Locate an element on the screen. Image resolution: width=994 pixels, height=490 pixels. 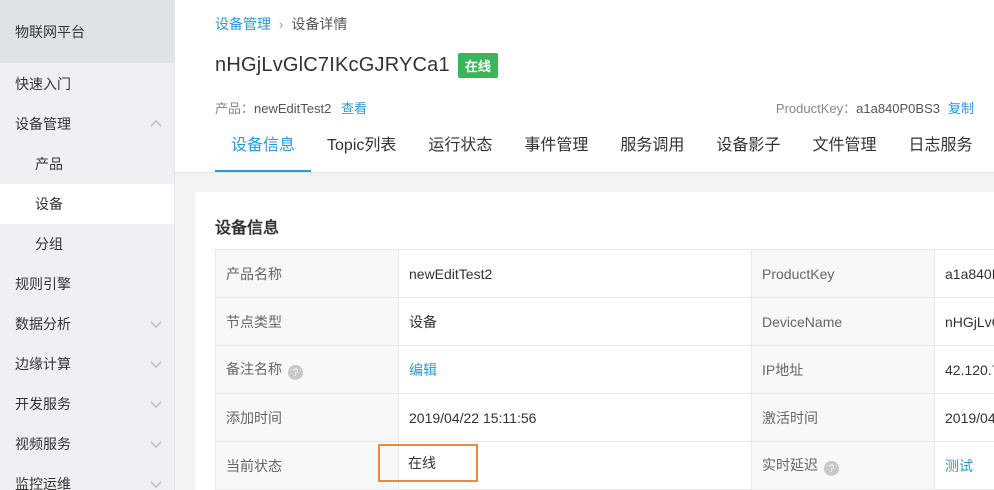
sidebar-item-label: 规则引擎 is located at coordinates (43, 284).